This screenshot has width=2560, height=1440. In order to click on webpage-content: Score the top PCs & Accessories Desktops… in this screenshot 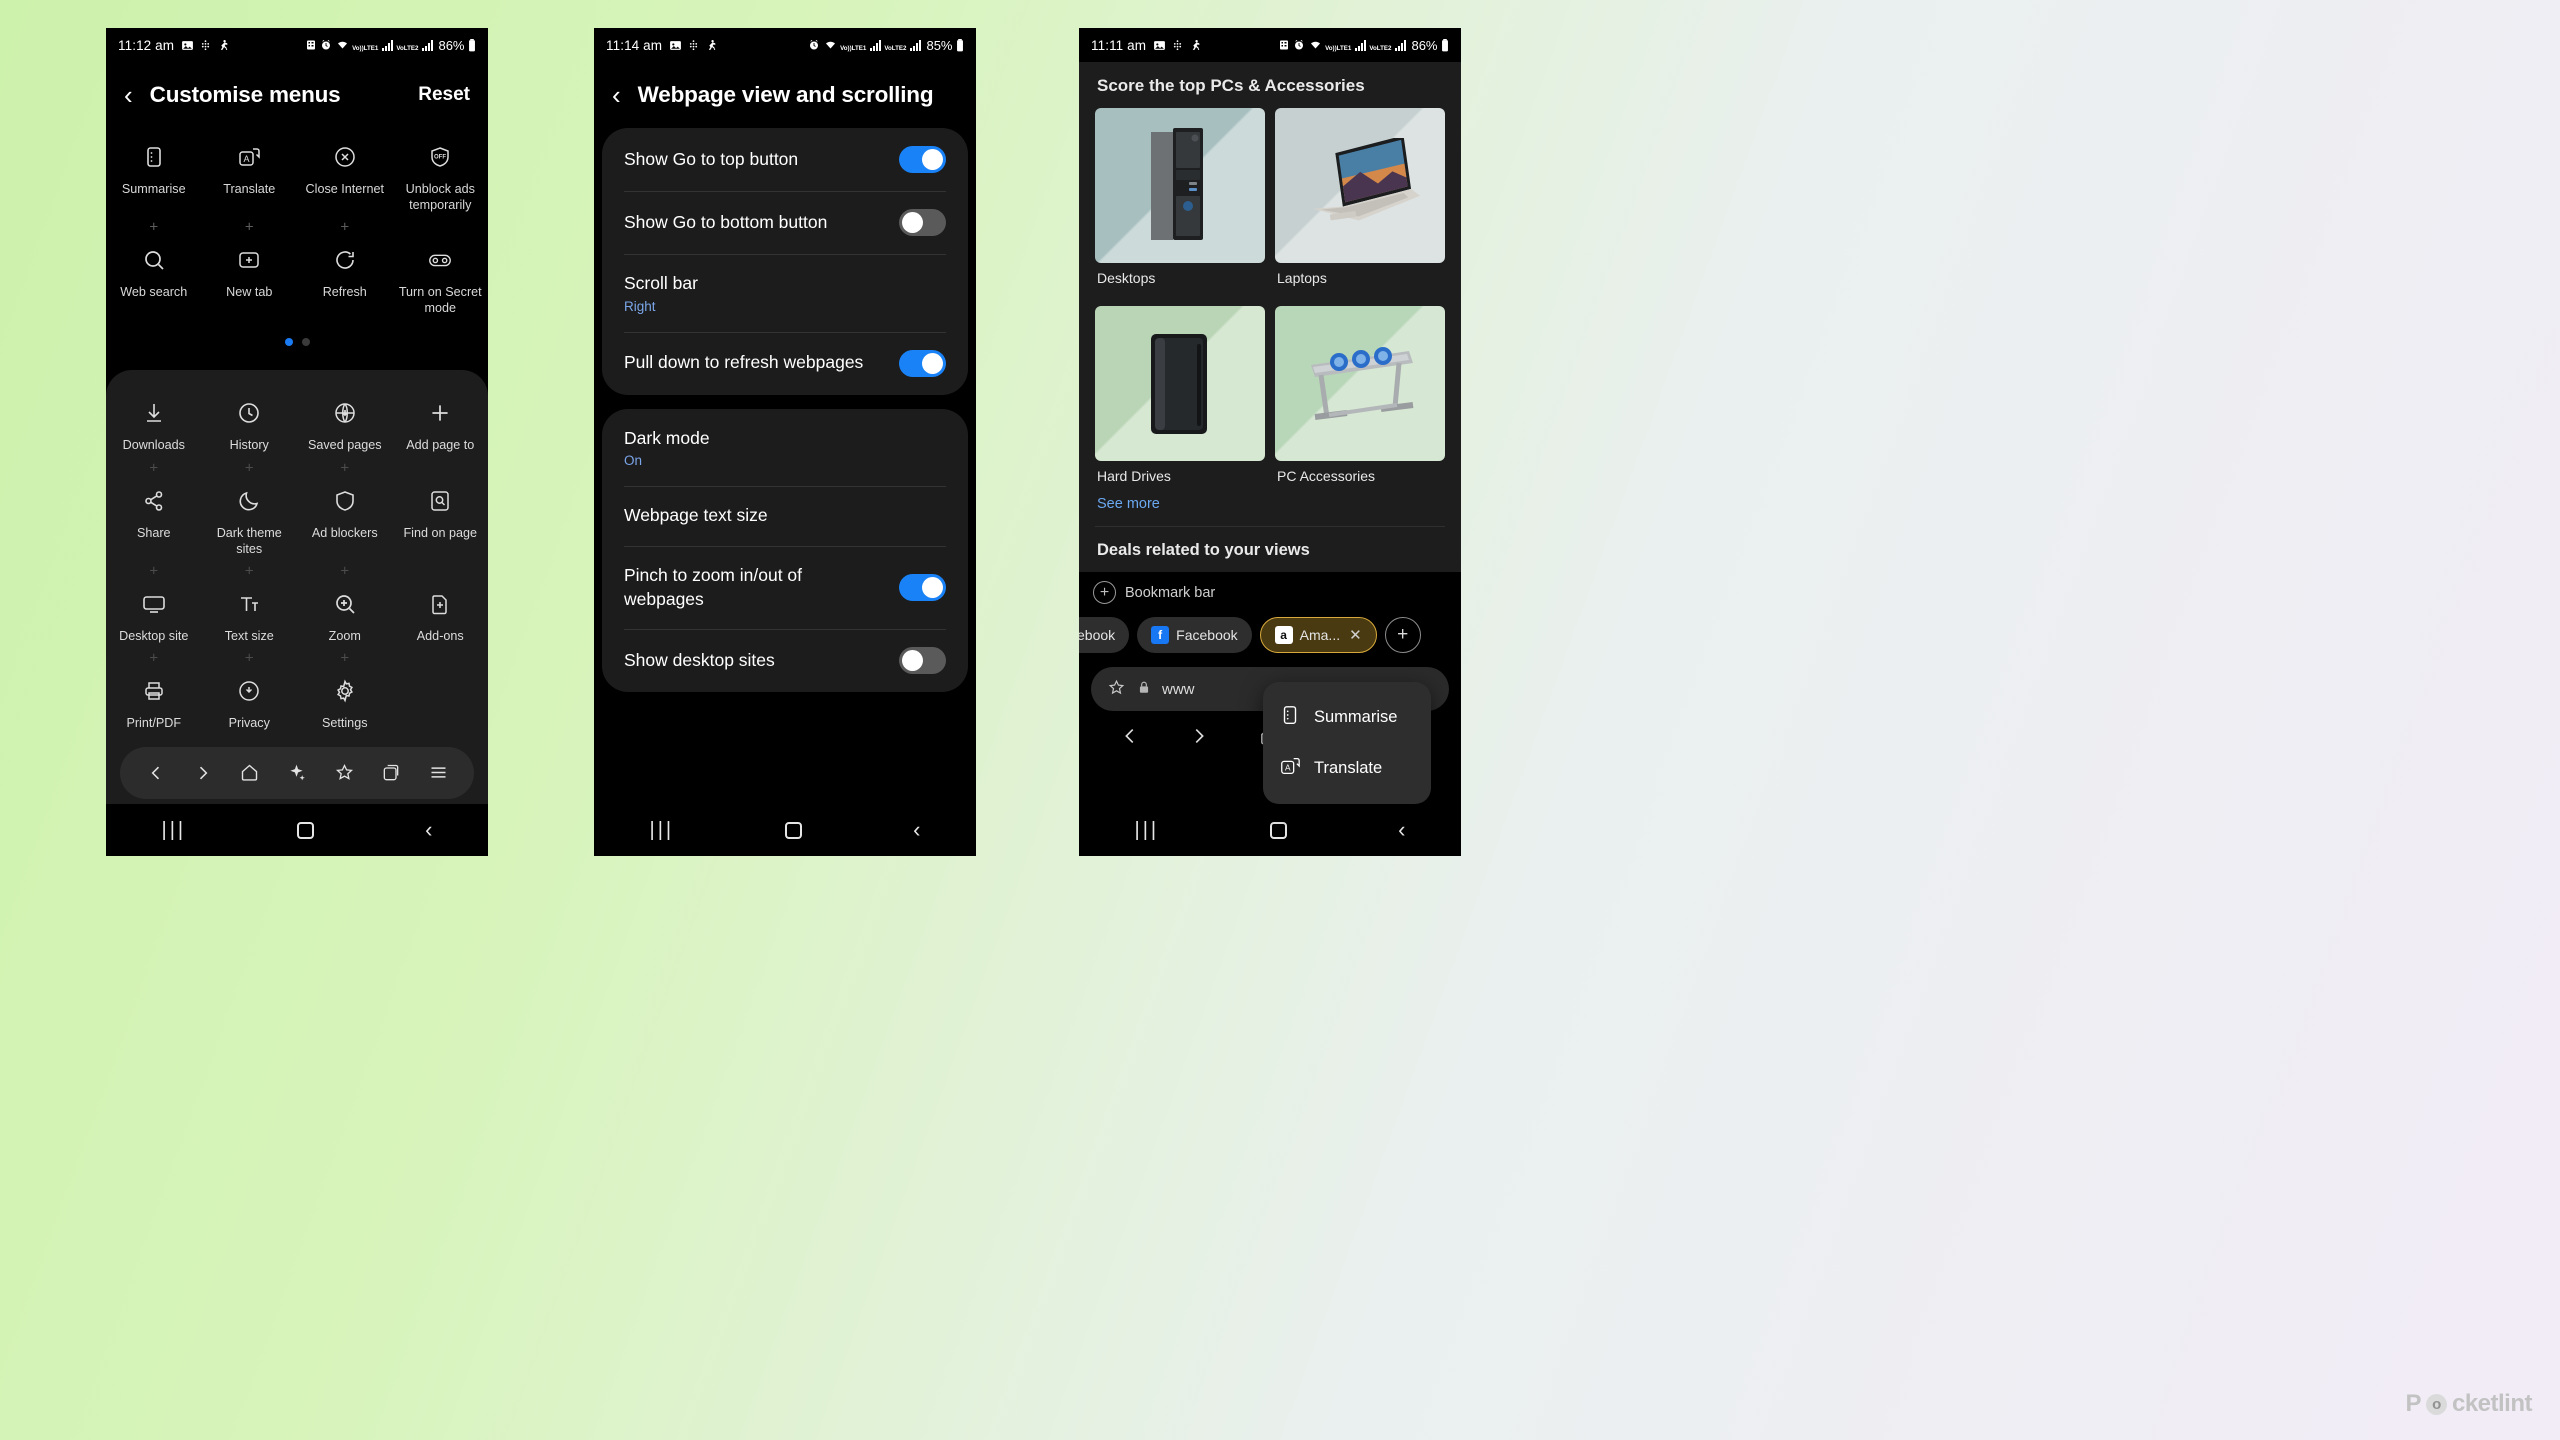, I will do `click(1270, 317)`.